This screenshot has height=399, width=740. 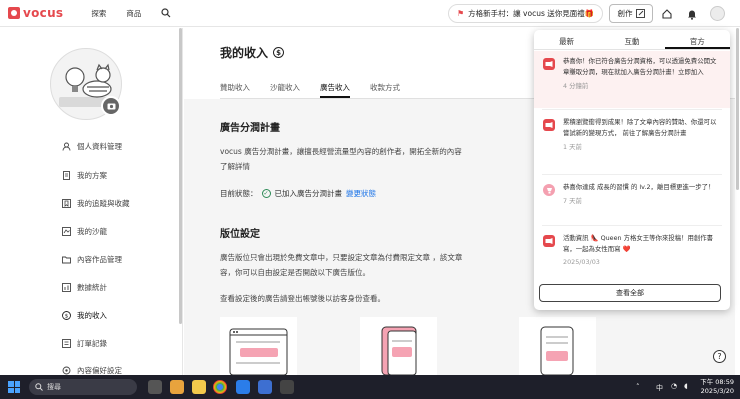 I want to click on tab-payment-method: 收款方式, so click(x=385, y=88).